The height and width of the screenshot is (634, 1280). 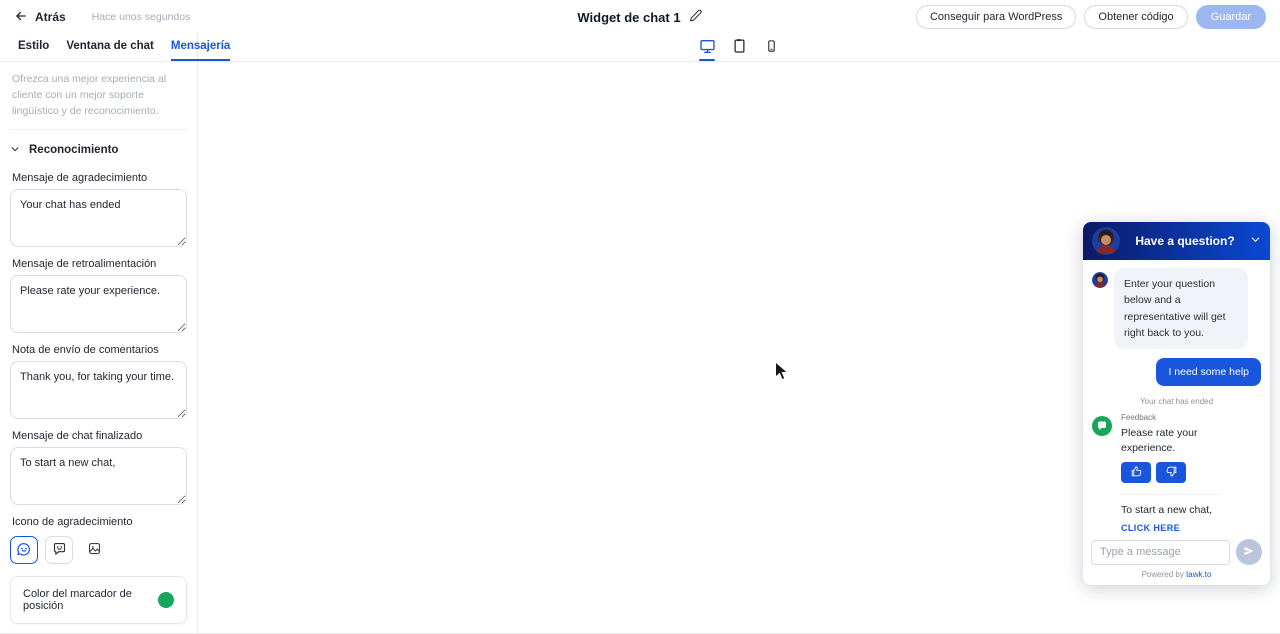 What do you see at coordinates (1198, 574) in the screenshot?
I see `brand-link: tawk.to` at bounding box center [1198, 574].